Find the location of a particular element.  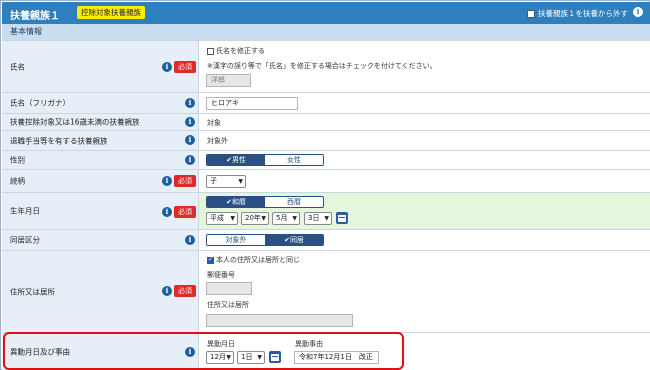

row-label: 扶養控除対象又は16歳未満の扶養親族 is located at coordinates (75, 122).